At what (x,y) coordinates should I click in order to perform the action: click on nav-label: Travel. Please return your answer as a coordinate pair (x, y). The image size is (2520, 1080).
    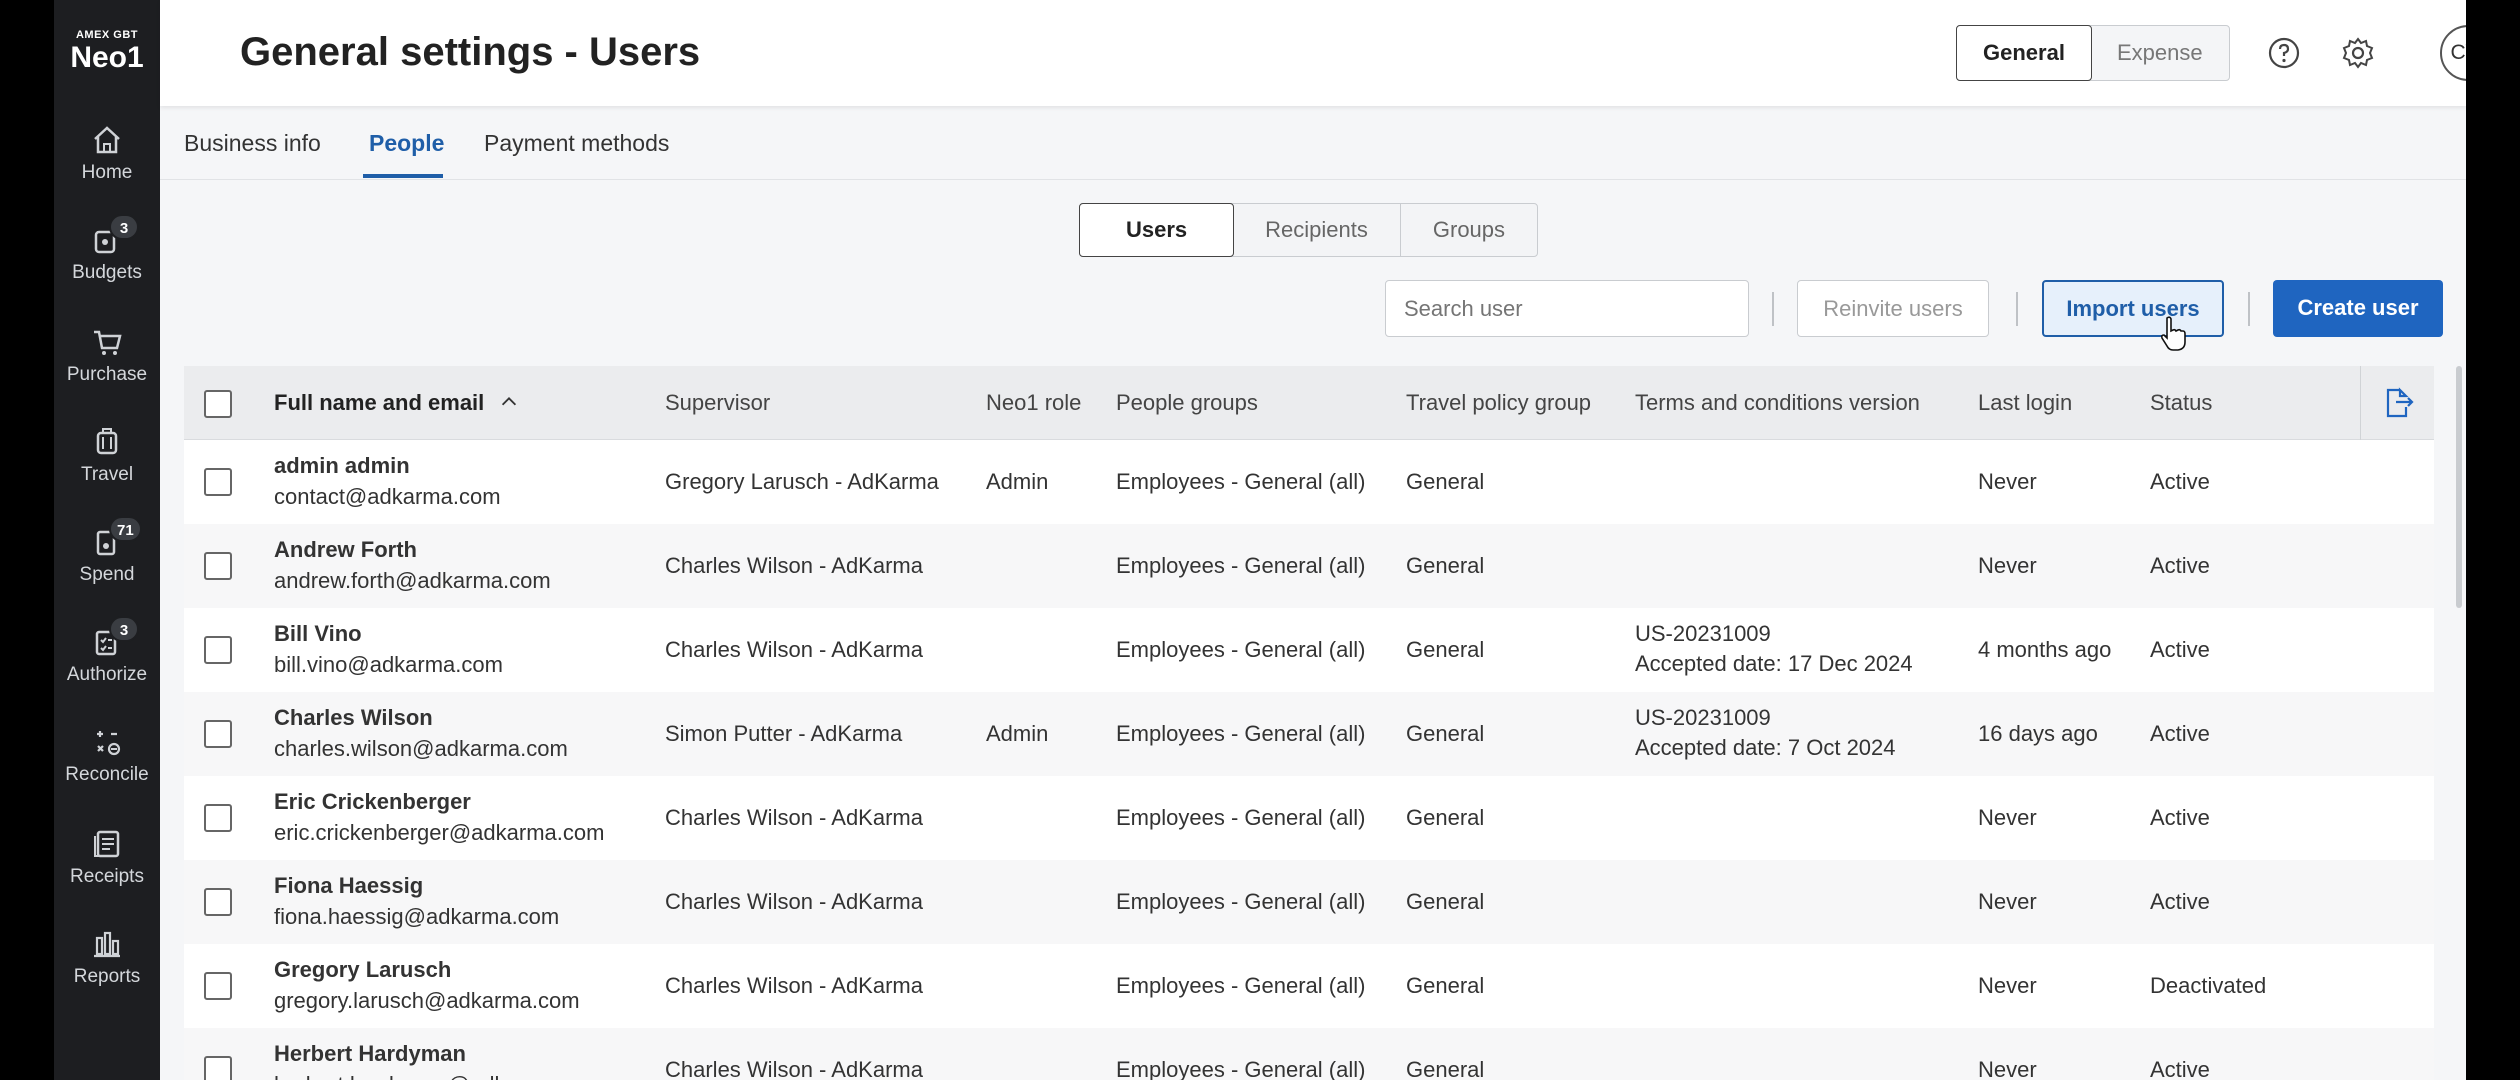
    Looking at the image, I should click on (107, 474).